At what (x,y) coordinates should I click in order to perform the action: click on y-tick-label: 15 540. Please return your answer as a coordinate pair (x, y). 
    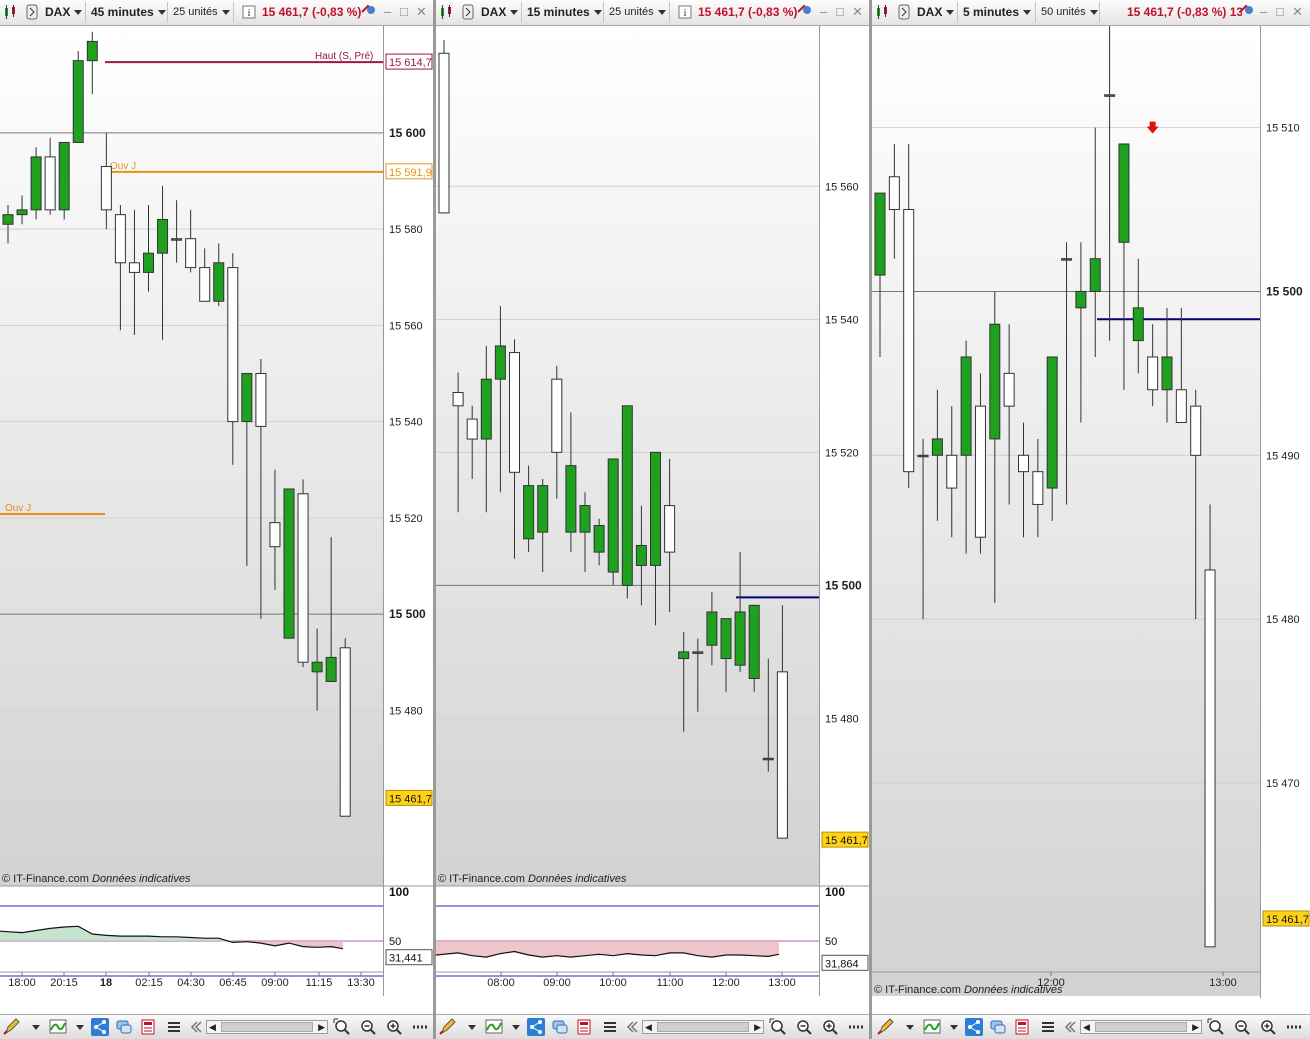
    Looking at the image, I should click on (842, 320).